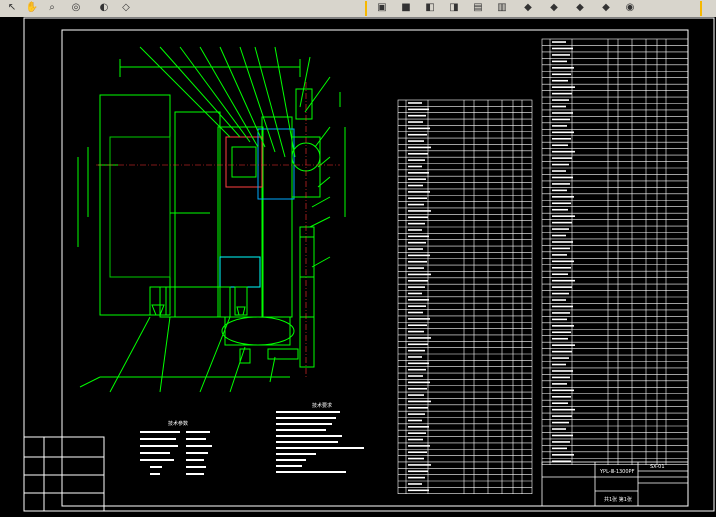 The width and height of the screenshot is (716, 517). I want to click on view-top-icon: ▣, so click(382, 8).